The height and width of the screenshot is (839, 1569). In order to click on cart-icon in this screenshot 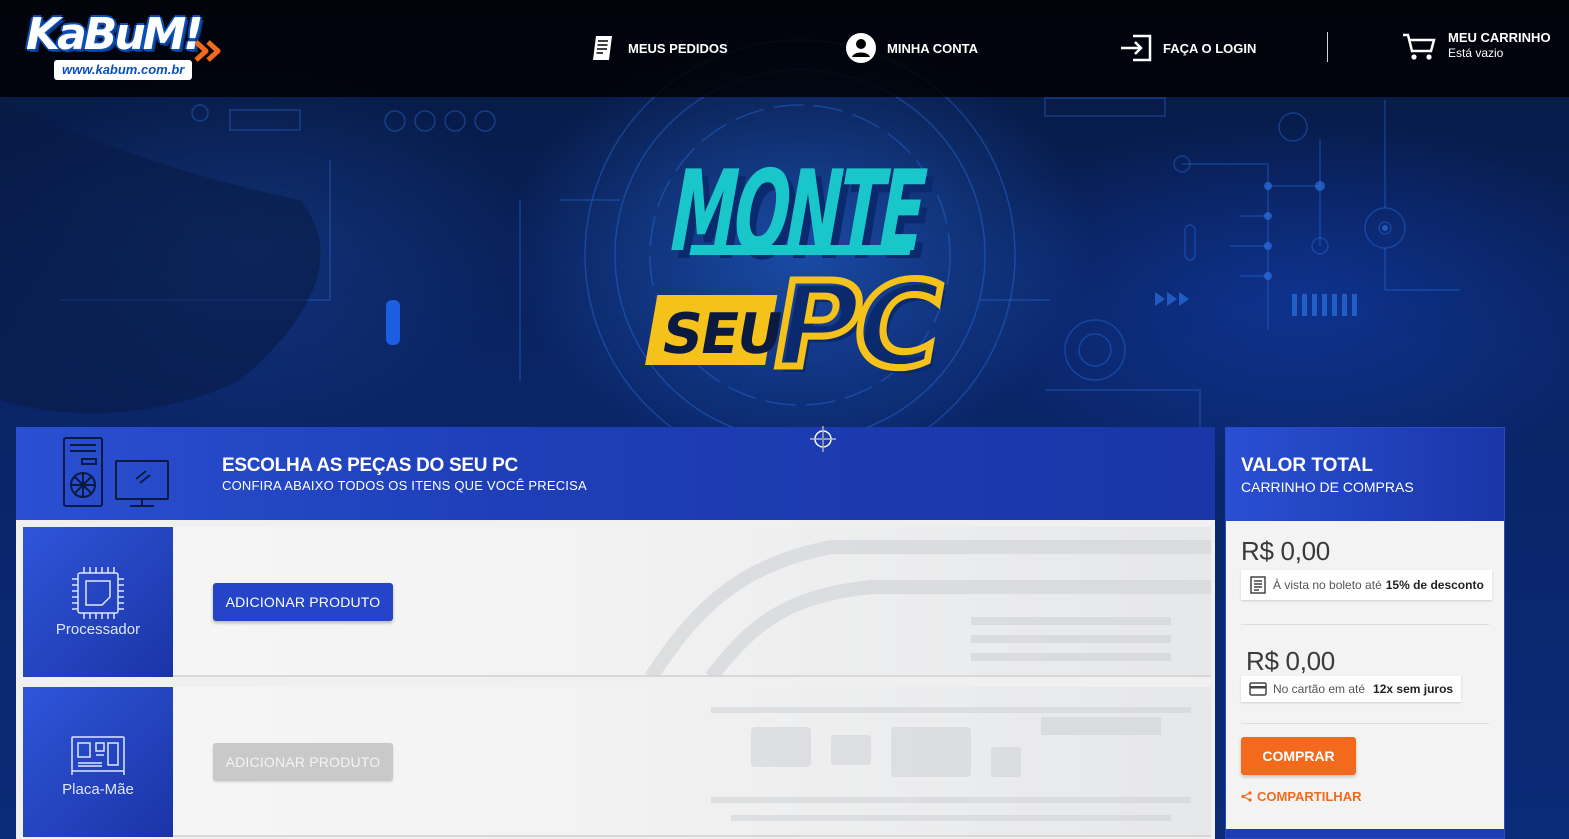, I will do `click(1419, 49)`.